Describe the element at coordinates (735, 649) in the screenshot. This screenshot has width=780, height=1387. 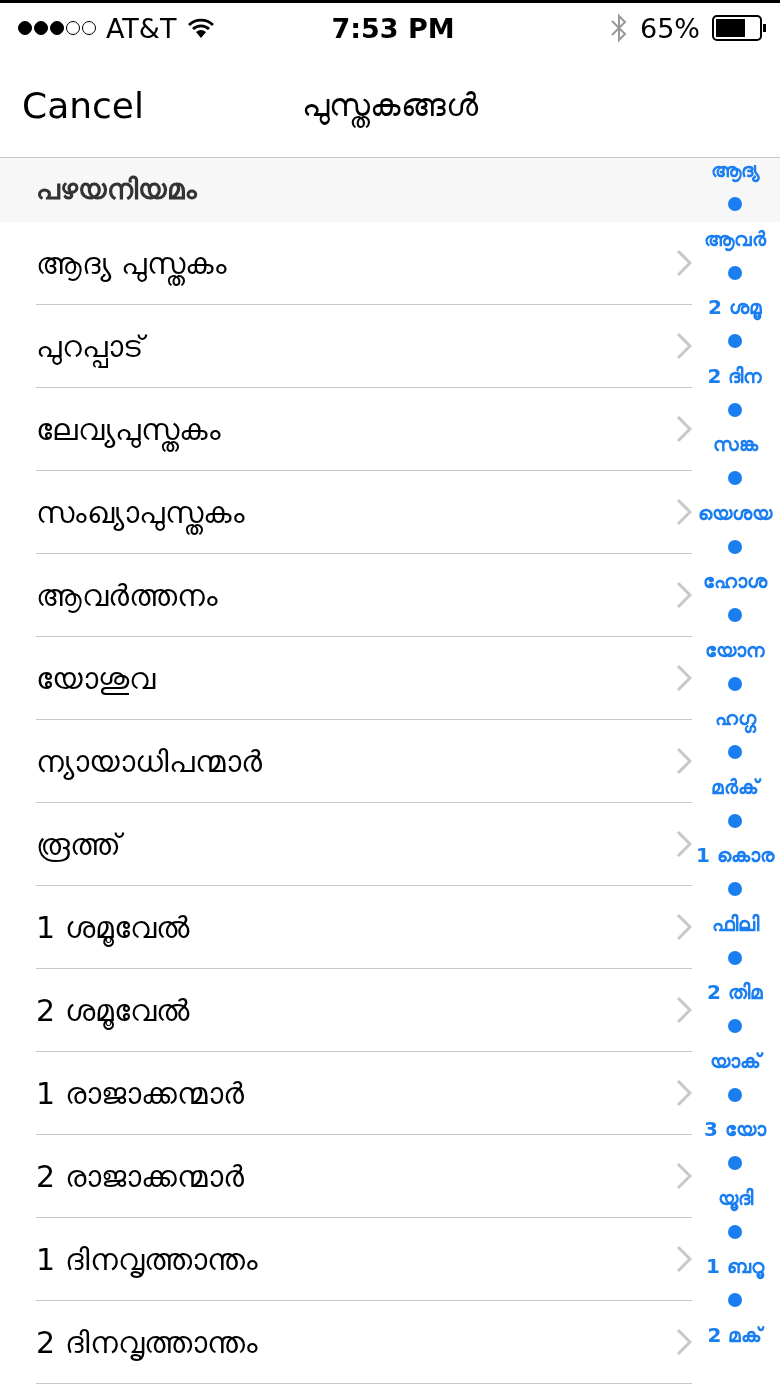
I see `index-entry: യോന` at that location.